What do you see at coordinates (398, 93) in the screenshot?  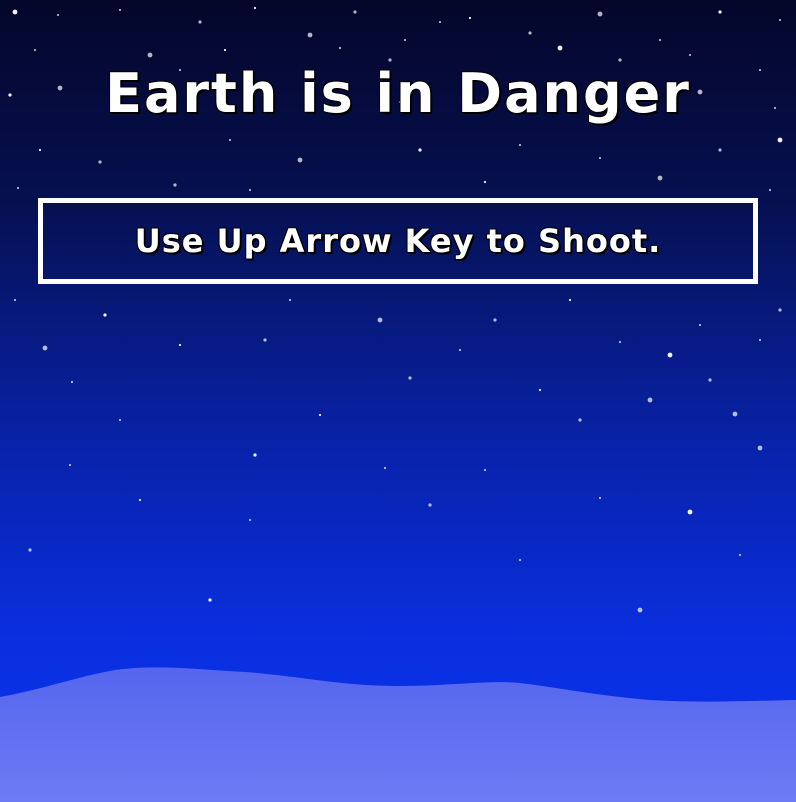 I see `game-title: Earth is in Danger` at bounding box center [398, 93].